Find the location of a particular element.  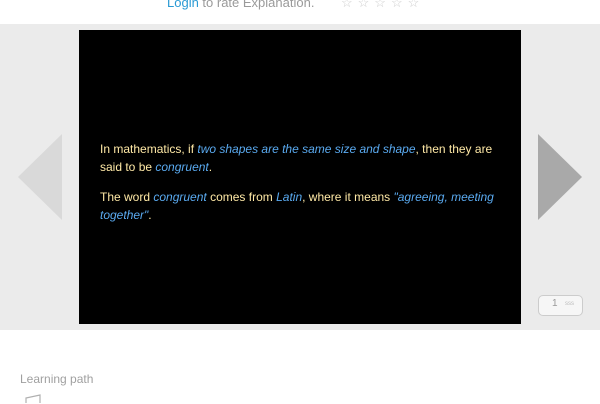

slide-highlight: Latin is located at coordinates (289, 197).